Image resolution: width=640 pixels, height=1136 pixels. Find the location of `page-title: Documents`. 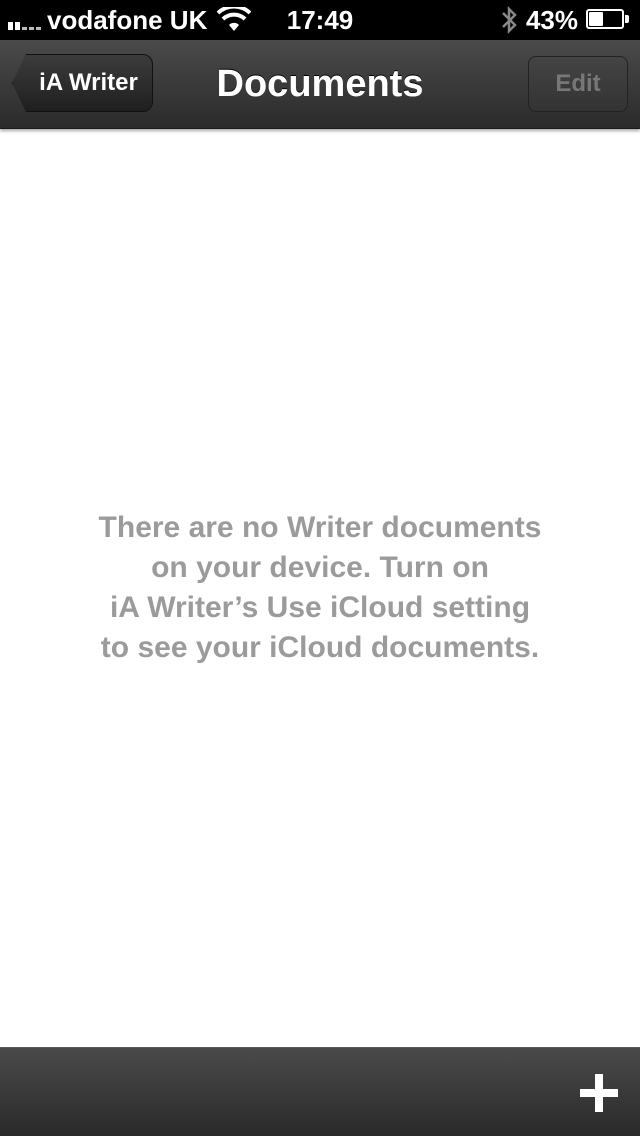

page-title: Documents is located at coordinates (320, 84).